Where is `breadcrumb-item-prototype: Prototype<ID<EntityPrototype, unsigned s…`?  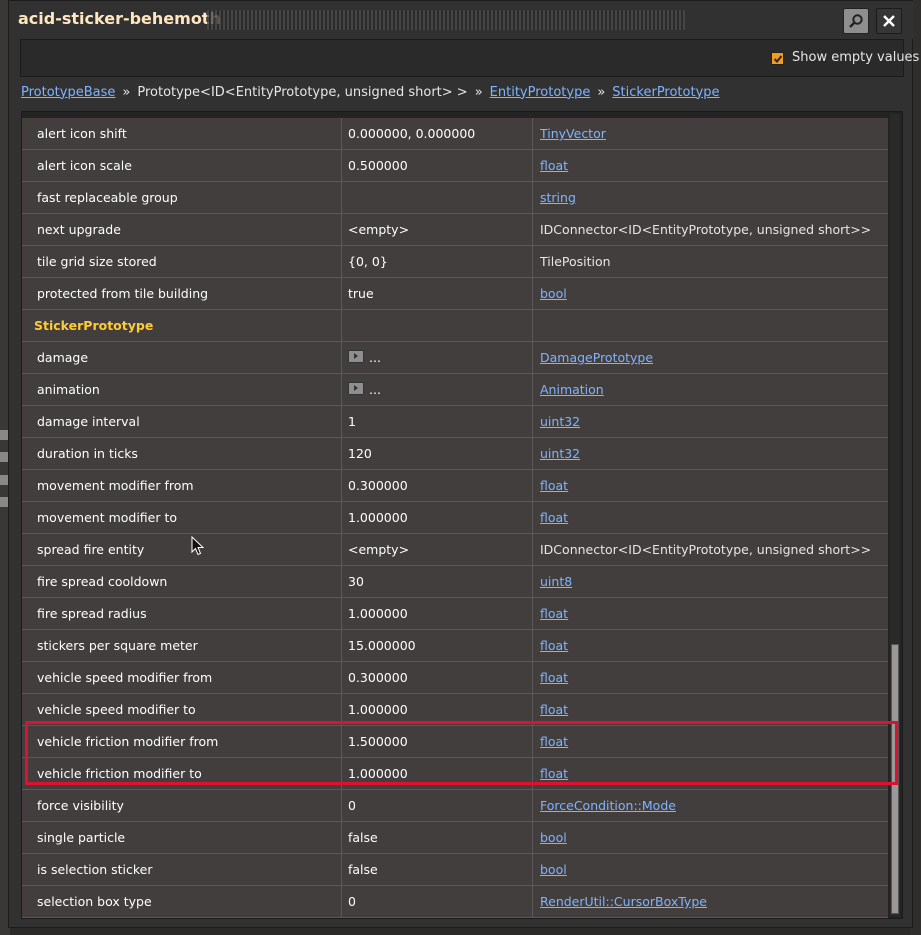
breadcrumb-item-prototype: Prototype<ID<EntityPrototype, unsigned s… is located at coordinates (302, 92).